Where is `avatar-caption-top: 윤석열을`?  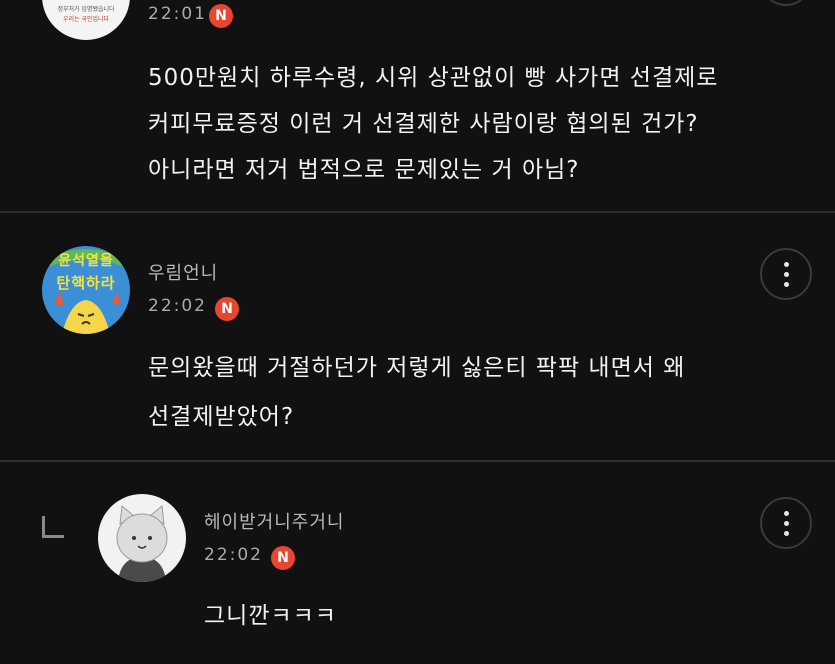
avatar-caption-top: 윤석열을 is located at coordinates (86, 261).